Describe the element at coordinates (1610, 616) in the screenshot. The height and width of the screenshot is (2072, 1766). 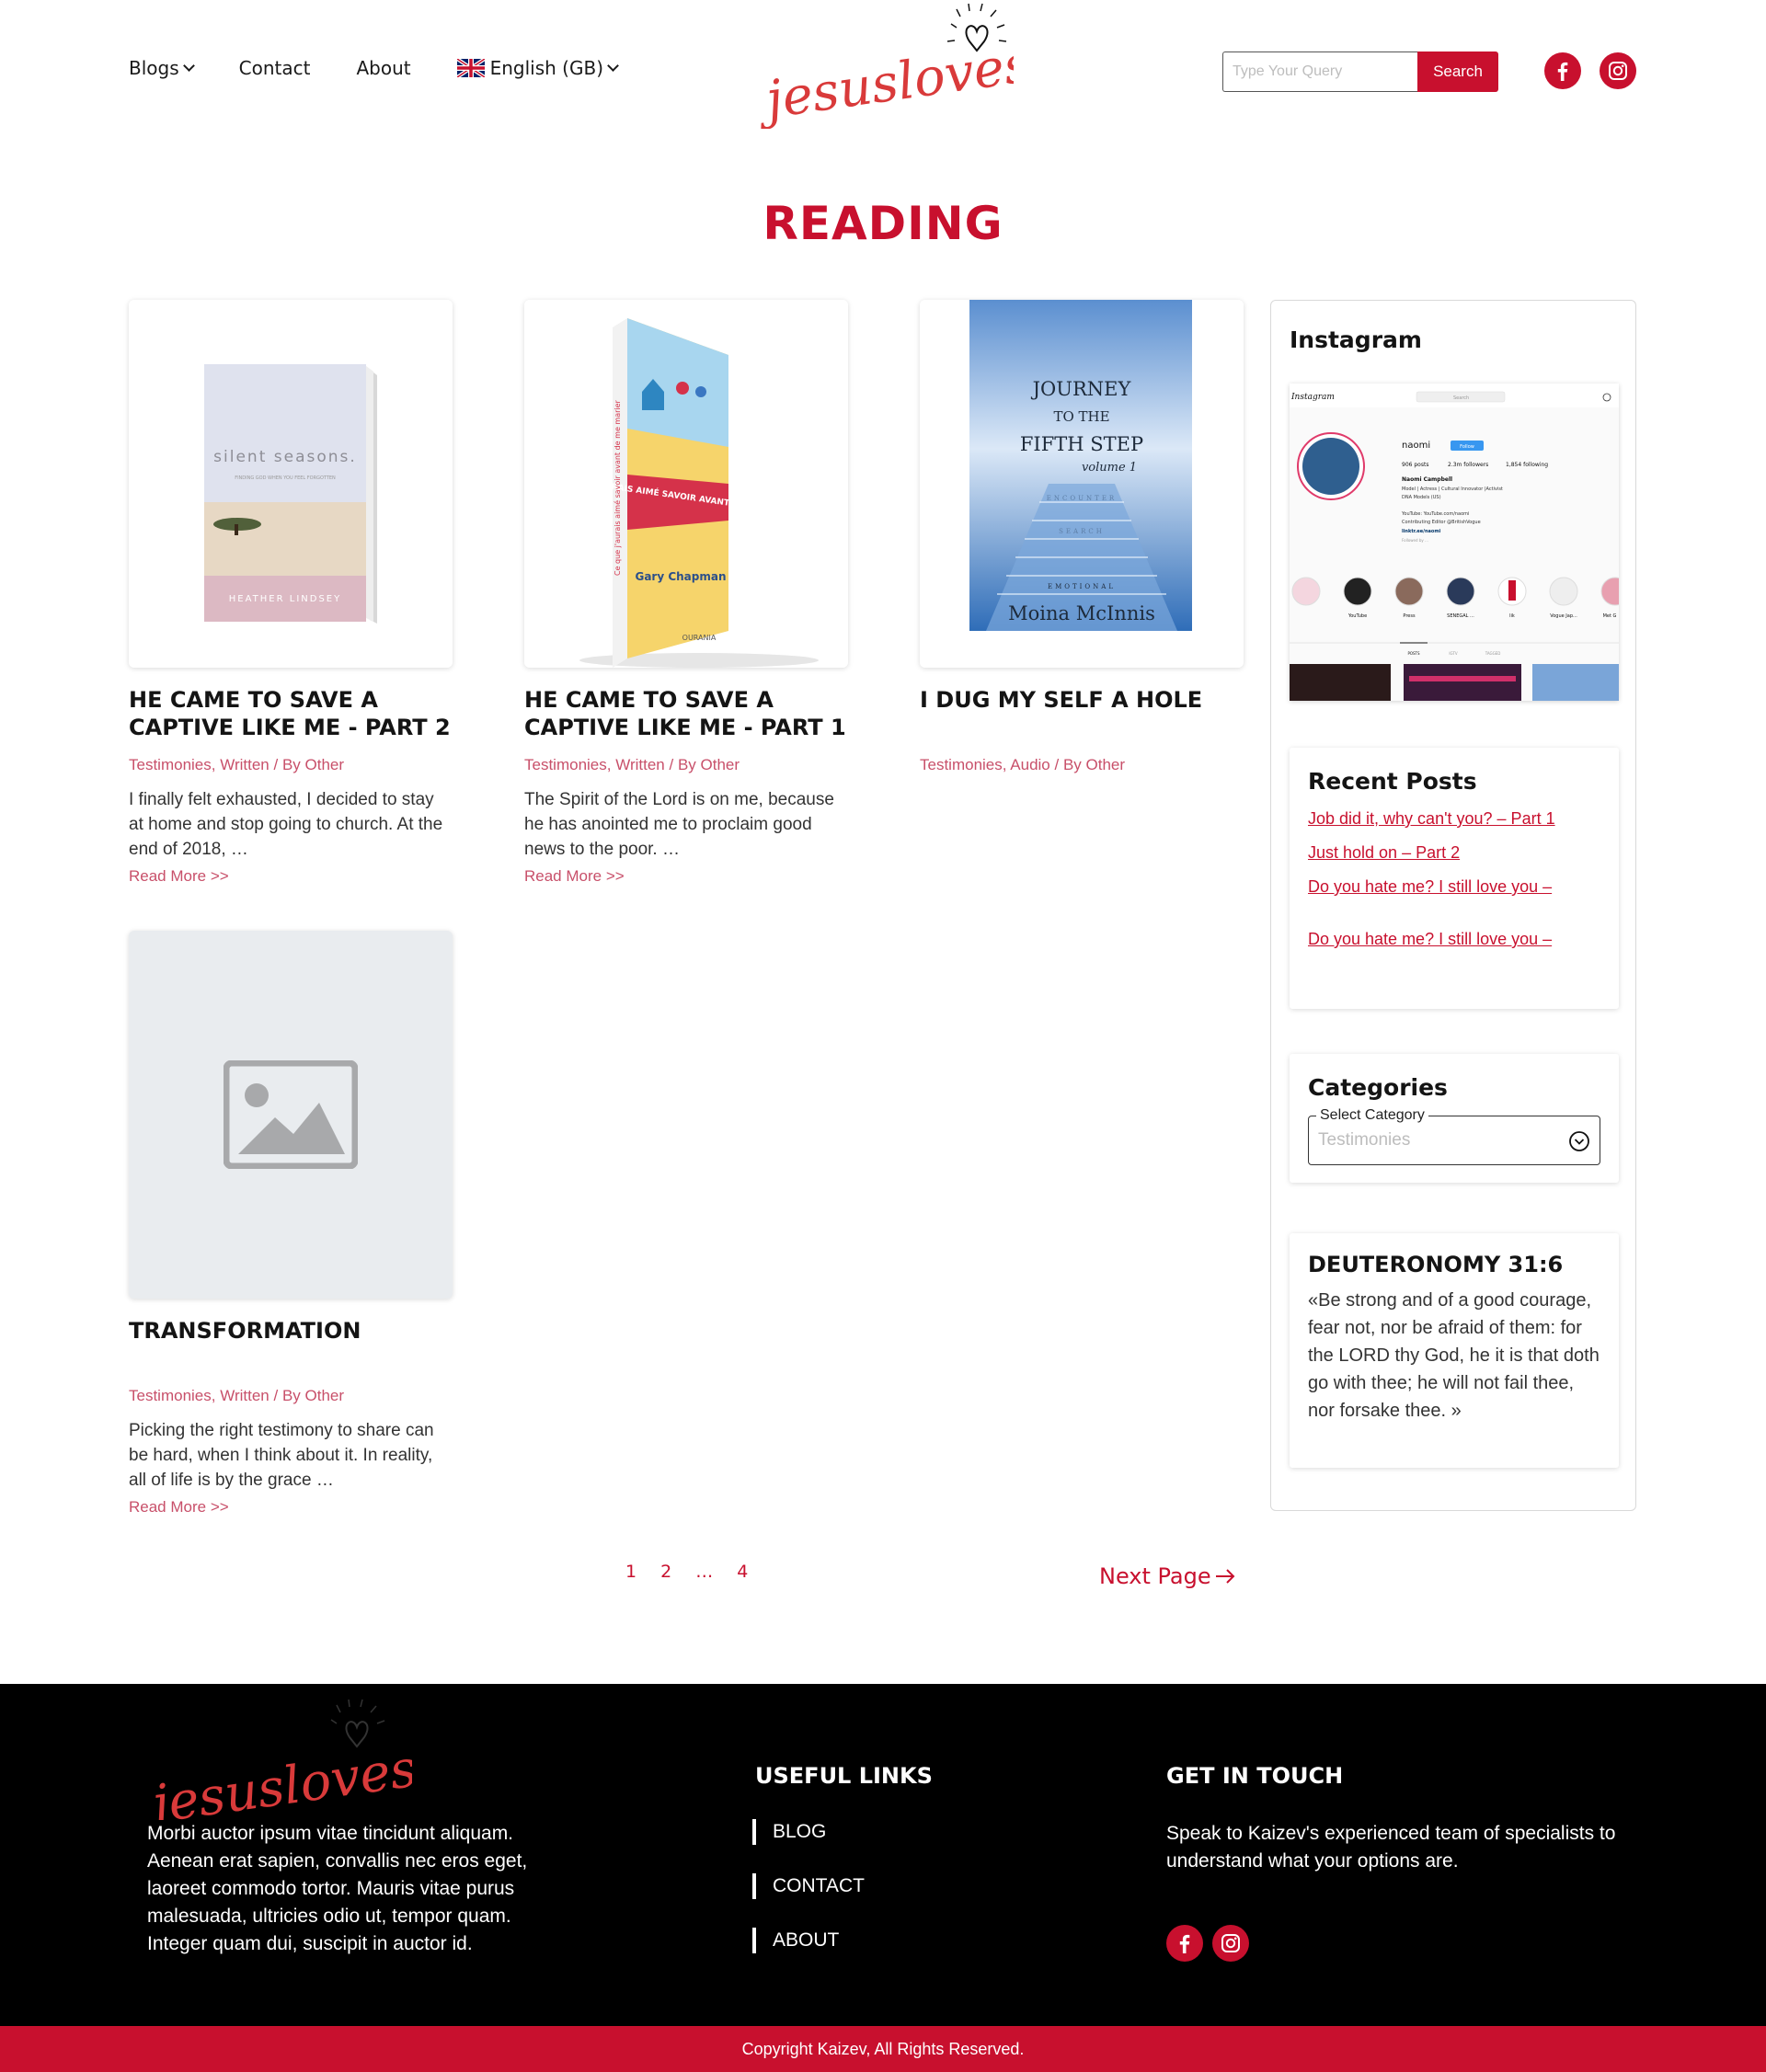
I see `insta-highlight: Met G` at that location.